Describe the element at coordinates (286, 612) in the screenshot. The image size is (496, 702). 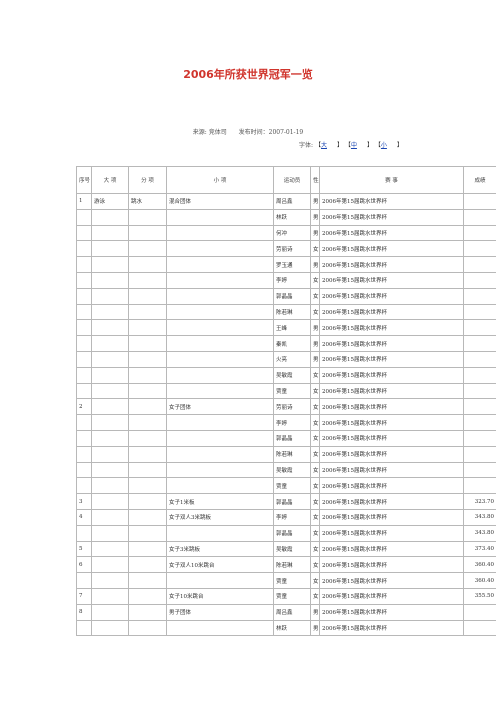
I see `table-row: 8 男子团体 周吕鑫男 2006年第15届跳水世界杯` at that location.